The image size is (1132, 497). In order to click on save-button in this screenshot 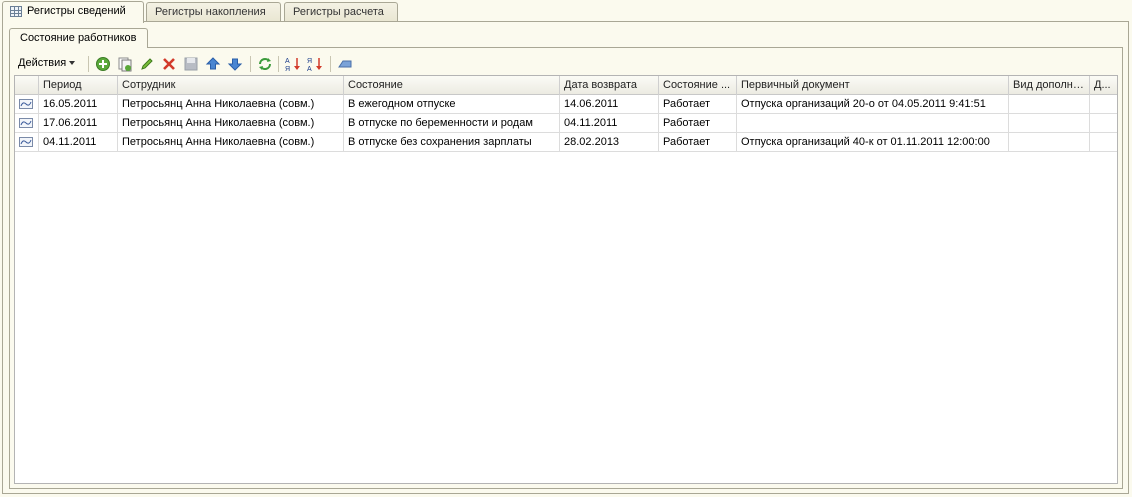, I will do `click(191, 64)`.